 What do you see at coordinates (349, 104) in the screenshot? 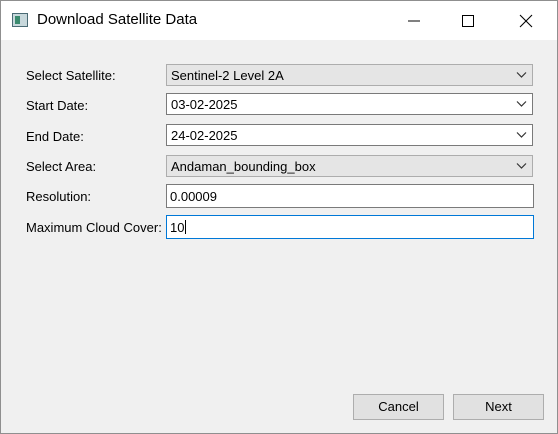
I see `start-date-picker: 03-02-2025` at bounding box center [349, 104].